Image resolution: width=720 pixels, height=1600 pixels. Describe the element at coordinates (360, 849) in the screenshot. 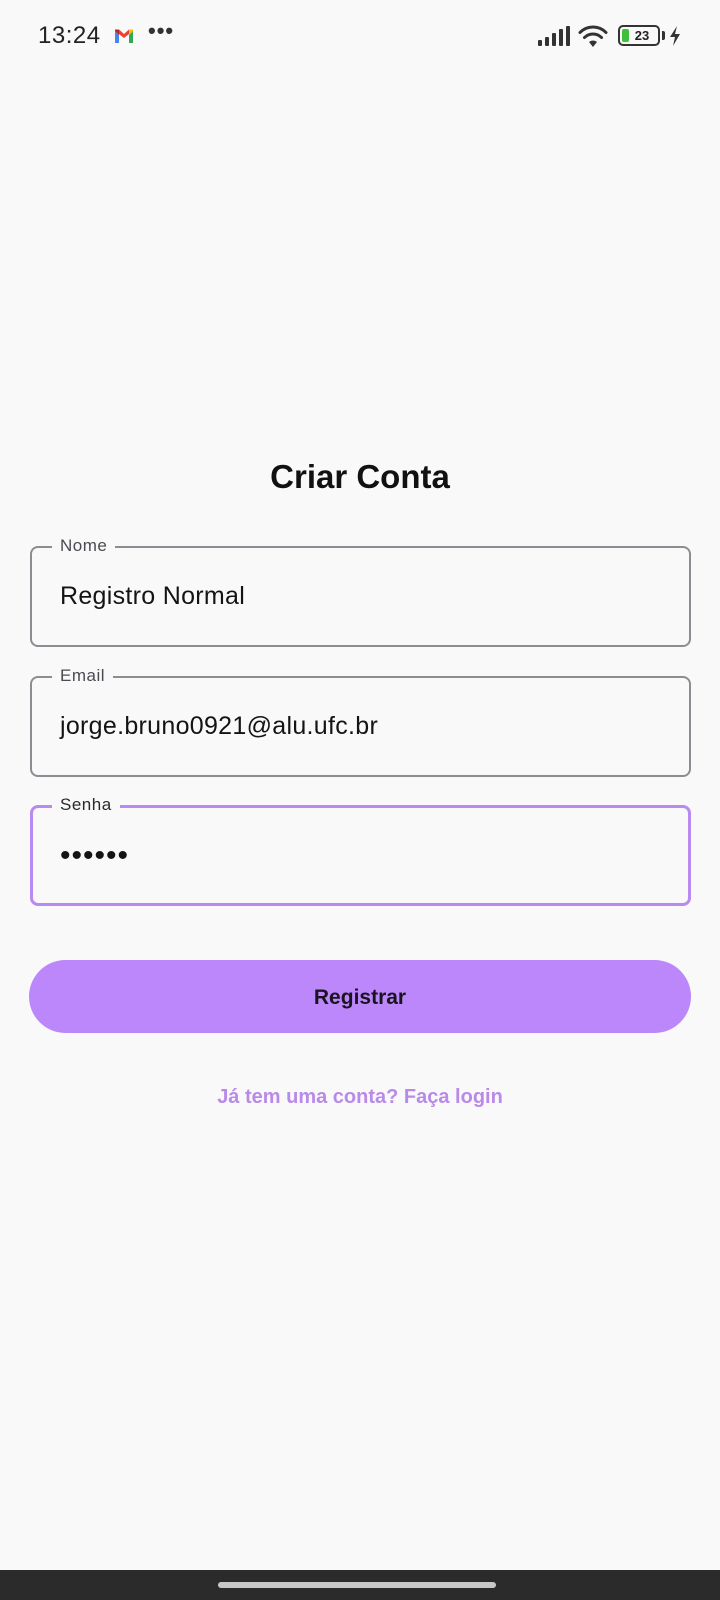

I see `password-field: Senha ••••••` at that location.